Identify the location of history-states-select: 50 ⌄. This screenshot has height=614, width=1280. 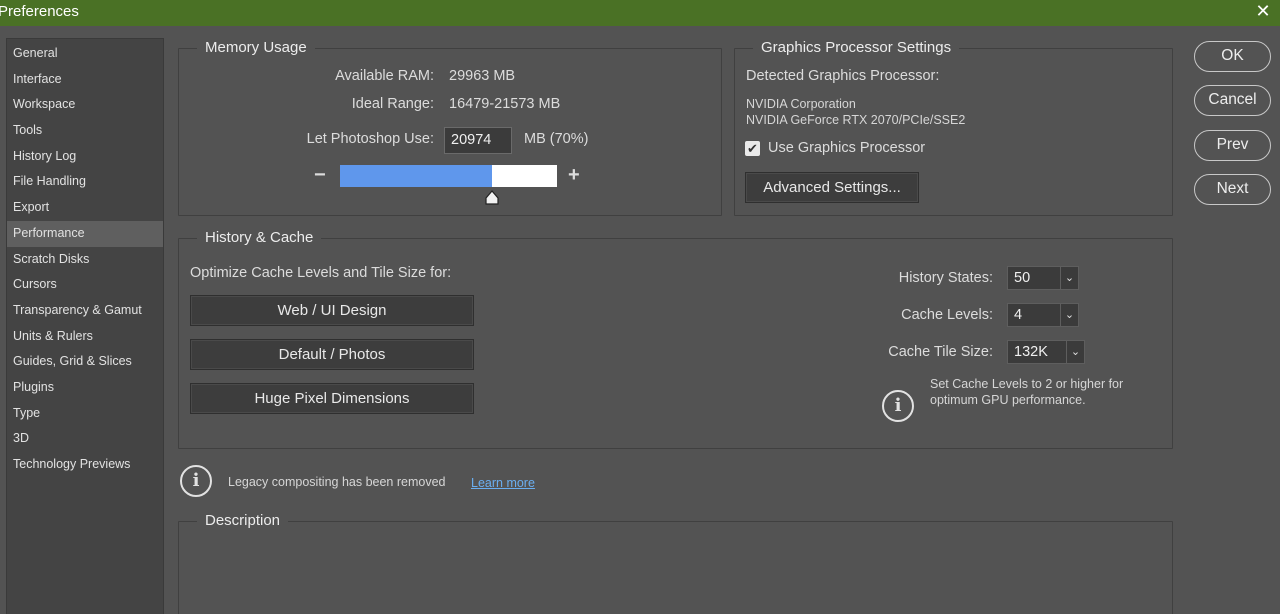
(1043, 278).